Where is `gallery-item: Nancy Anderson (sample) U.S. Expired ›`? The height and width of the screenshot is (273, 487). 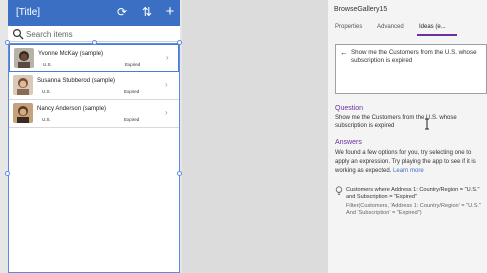
gallery-item: Nancy Anderson (sample) U.S. Expired › is located at coordinates (94, 114).